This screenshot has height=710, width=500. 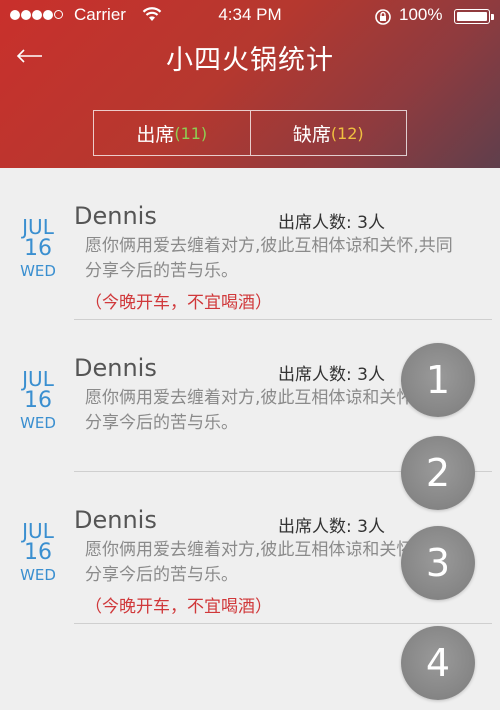 What do you see at coordinates (311, 134) in the screenshot?
I see `tab-absent-label: 缺席` at bounding box center [311, 134].